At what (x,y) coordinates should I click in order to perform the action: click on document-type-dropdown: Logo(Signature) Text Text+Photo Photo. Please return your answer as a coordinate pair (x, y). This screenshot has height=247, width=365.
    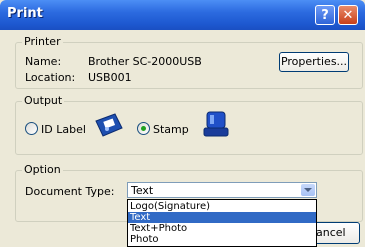
    Looking at the image, I should click on (222, 223).